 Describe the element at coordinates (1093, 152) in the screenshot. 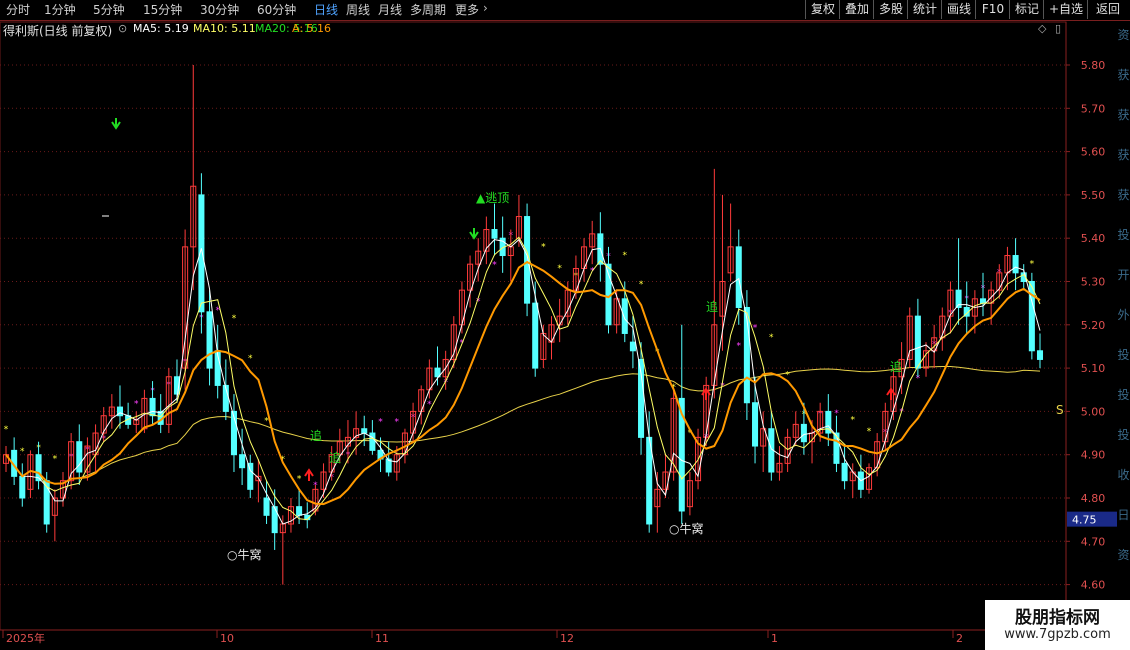

I see `price-tick-label: 5.60` at that location.